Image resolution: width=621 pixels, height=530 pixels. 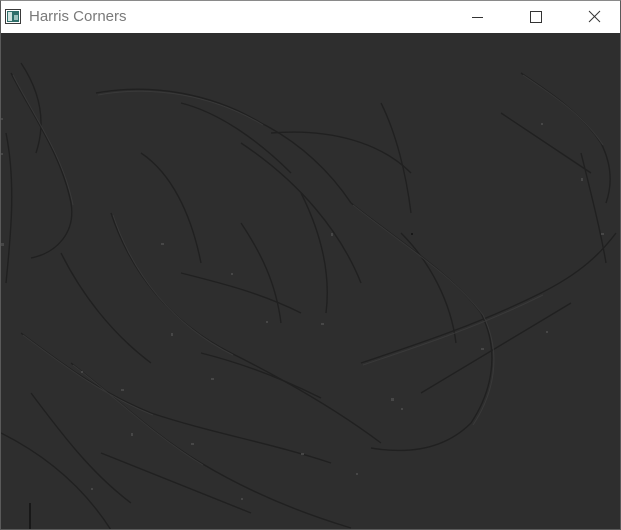 I want to click on minimize-icon, so click(x=477, y=17).